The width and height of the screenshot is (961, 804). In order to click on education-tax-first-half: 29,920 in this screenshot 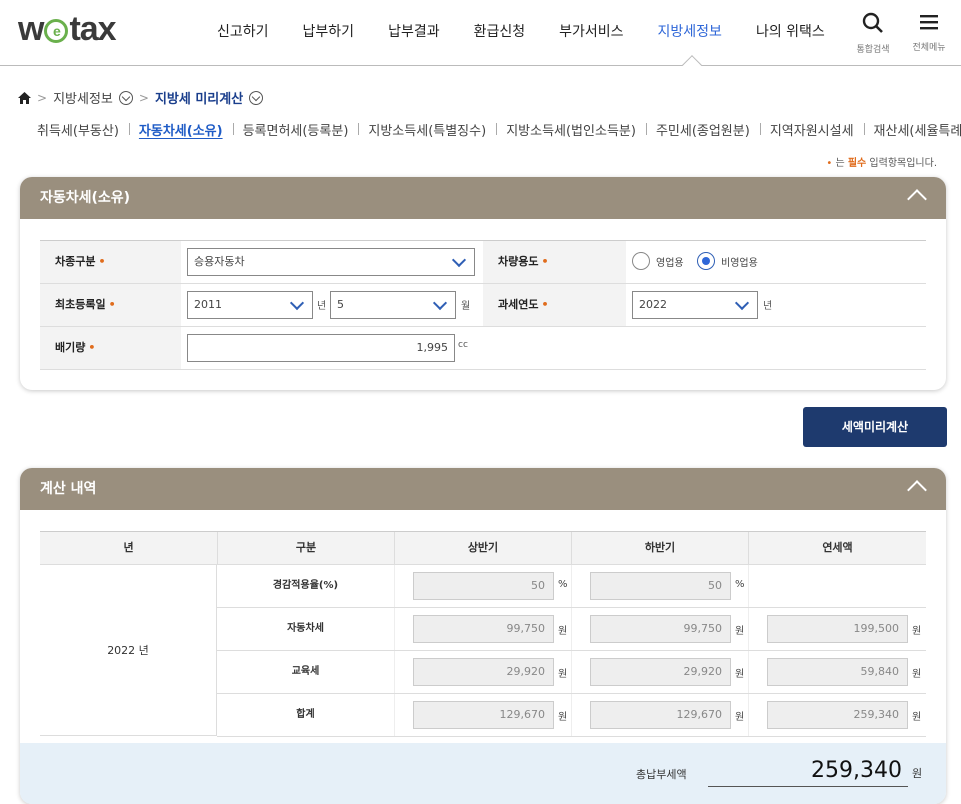, I will do `click(483, 672)`.